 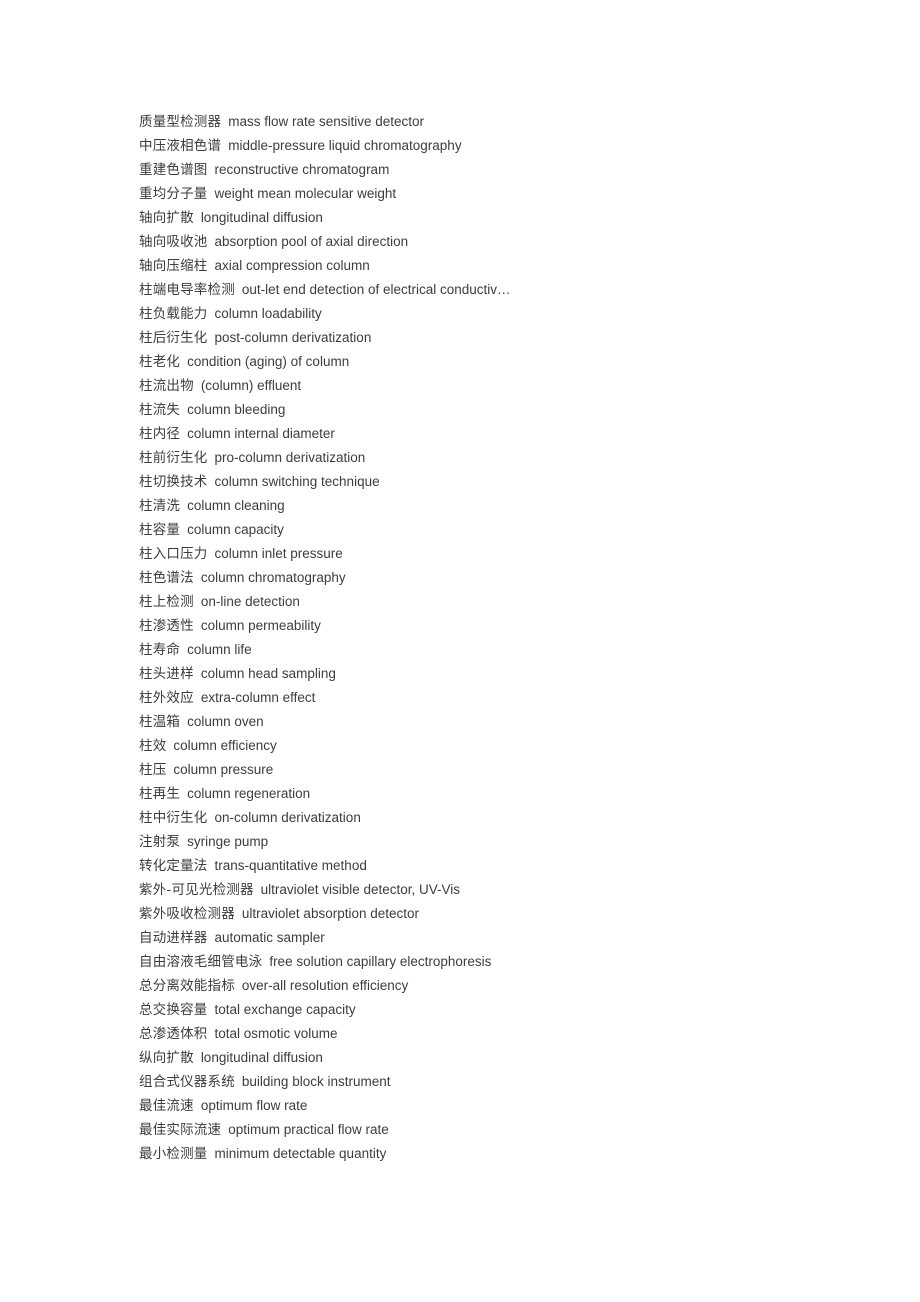 I want to click on term-english: total osmotic volume, so click(x=276, y=1033).